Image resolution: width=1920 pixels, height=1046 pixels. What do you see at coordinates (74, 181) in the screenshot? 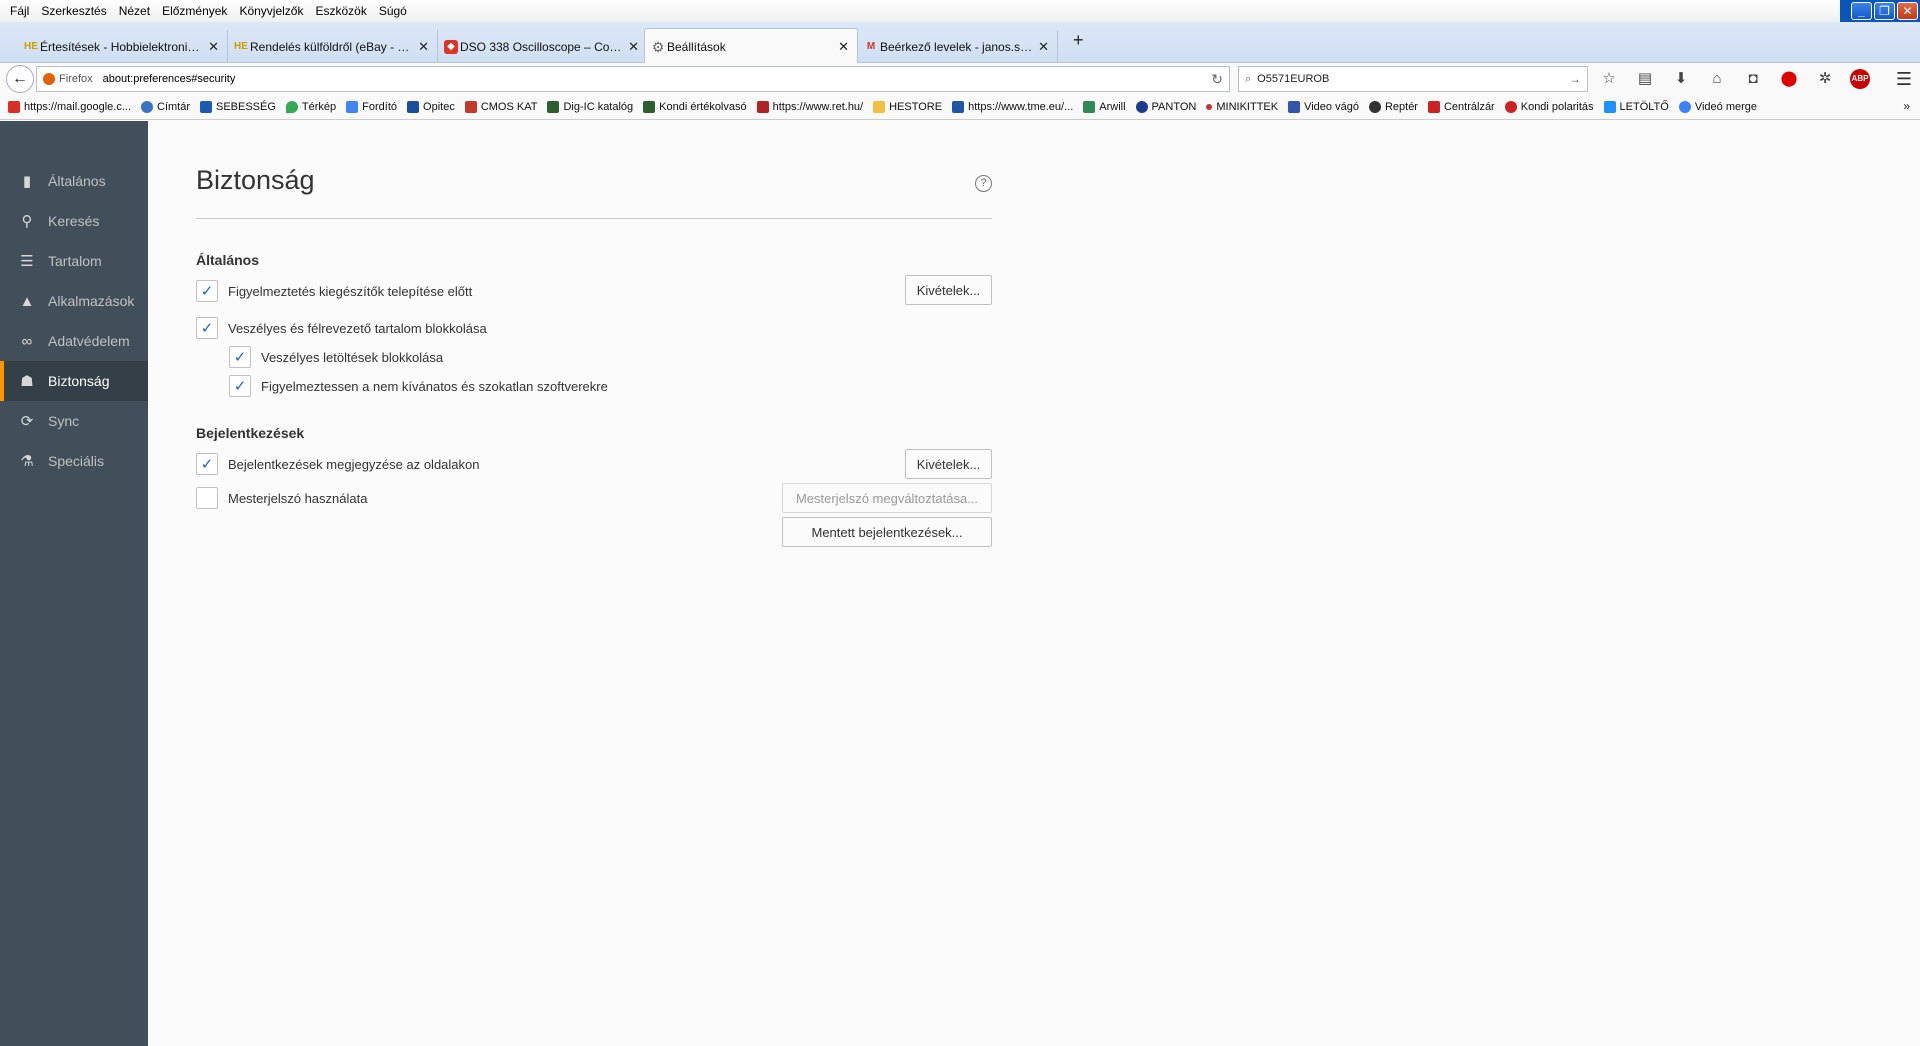
I see `category-general: ▮ Általános` at bounding box center [74, 181].